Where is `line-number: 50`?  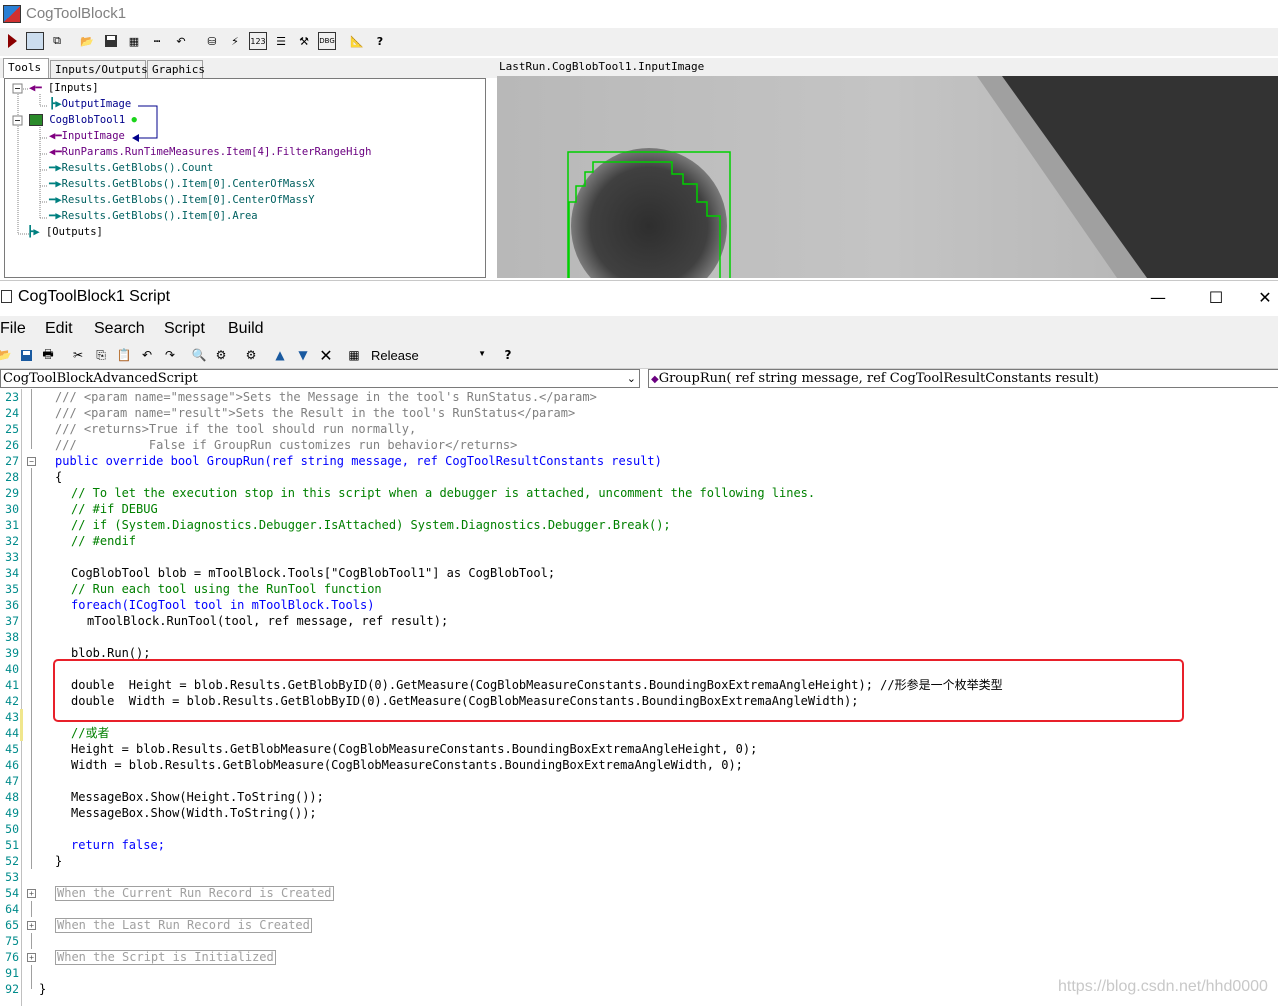
line-number: 50 is located at coordinates (12, 829).